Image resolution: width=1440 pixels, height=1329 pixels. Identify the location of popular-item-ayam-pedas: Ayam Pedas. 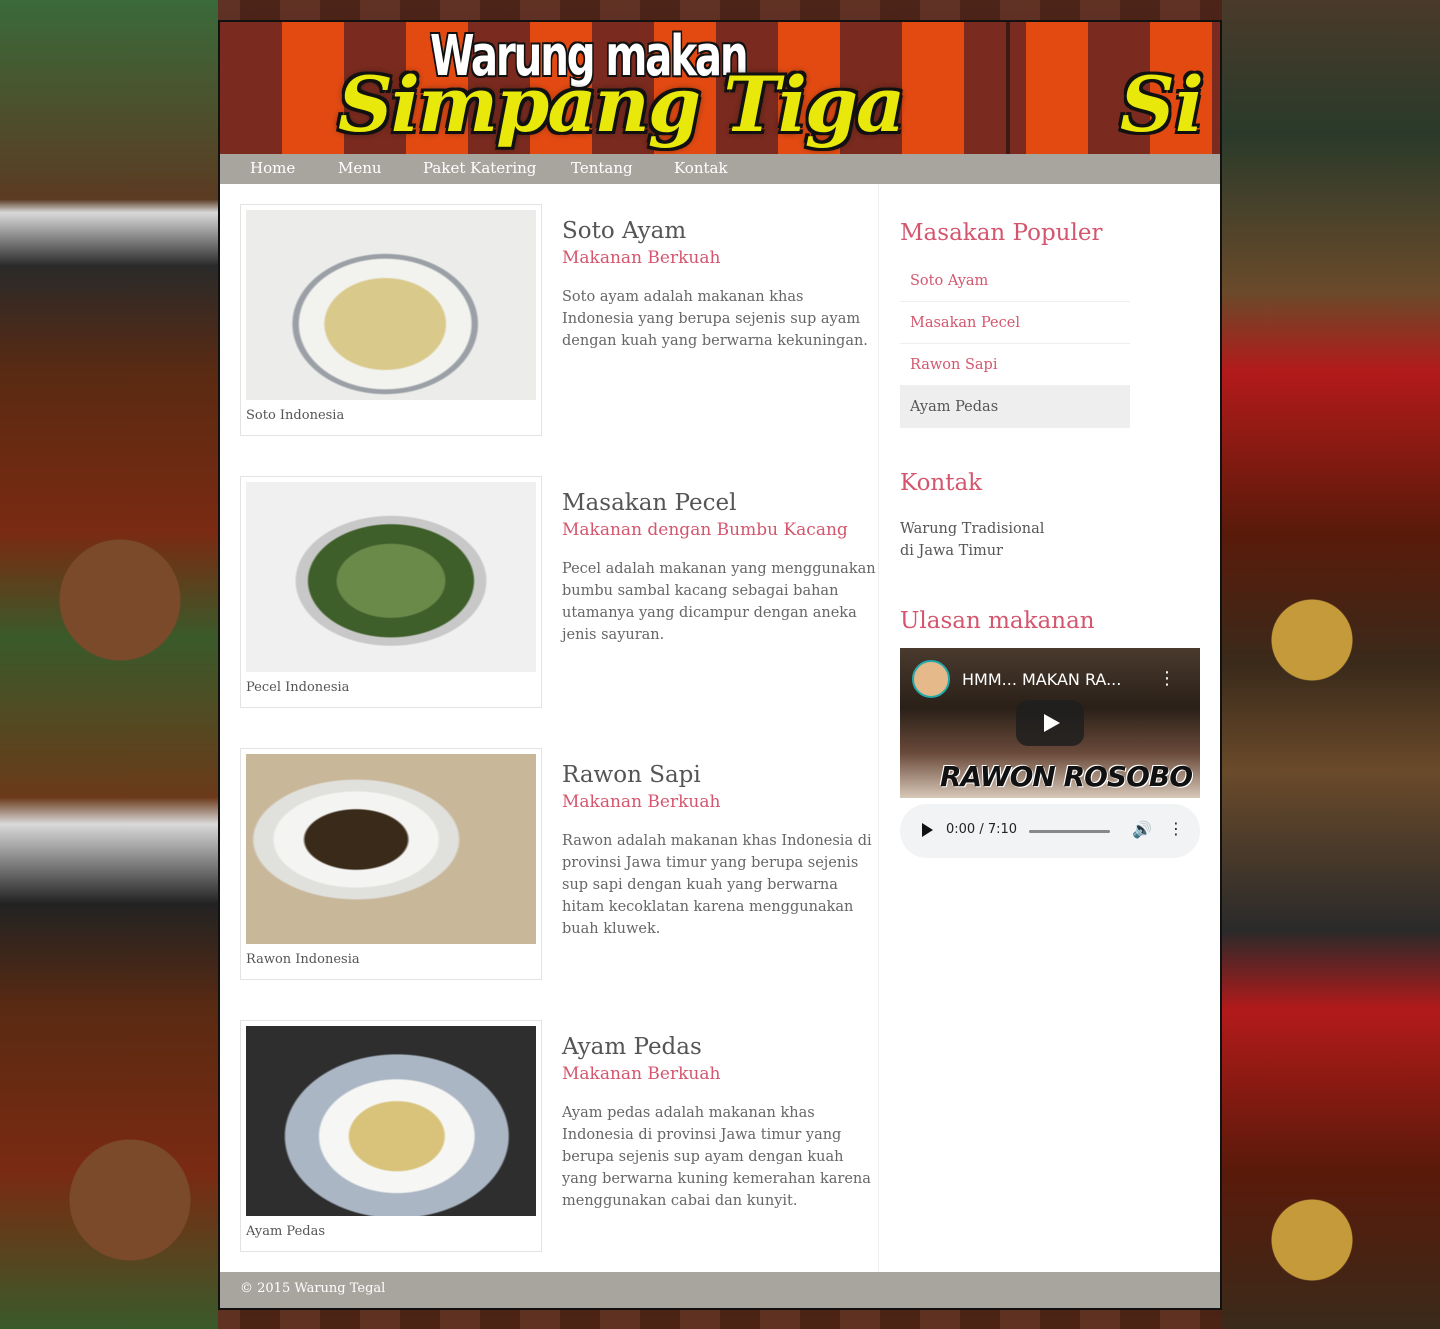
(1015, 407).